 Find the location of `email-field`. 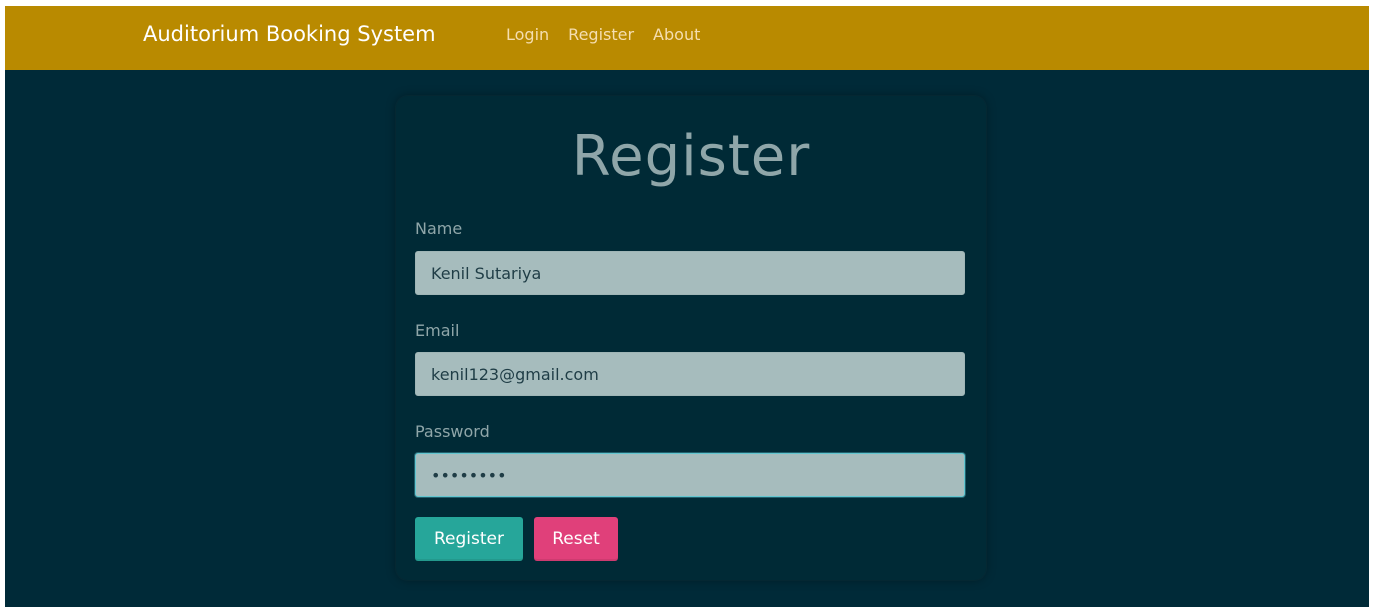

email-field is located at coordinates (690, 374).